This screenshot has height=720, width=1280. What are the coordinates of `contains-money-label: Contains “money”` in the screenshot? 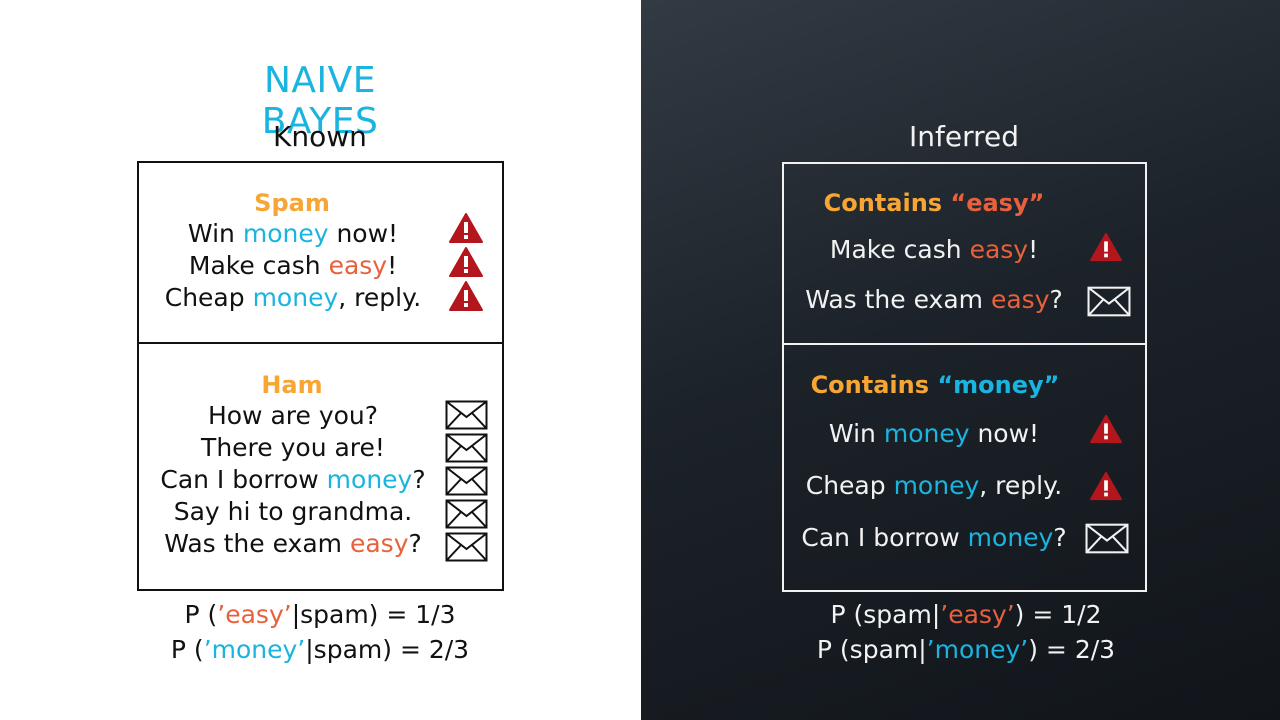 It's located at (935, 385).